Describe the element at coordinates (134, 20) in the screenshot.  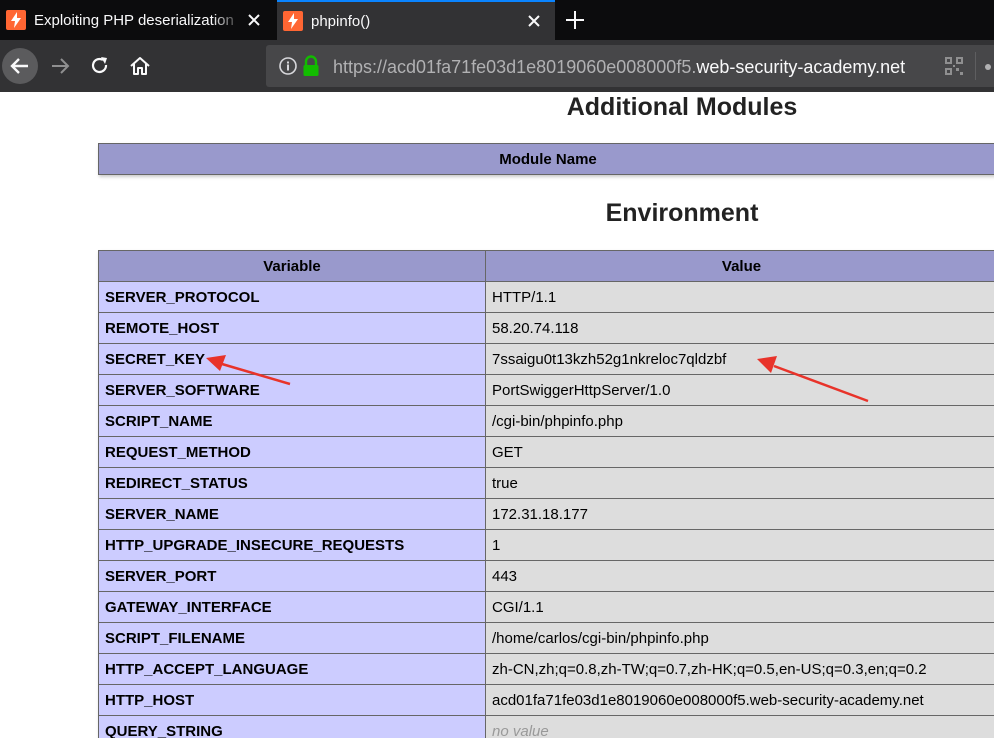
I see `tab-title: Exploiting PHP deserialization` at that location.